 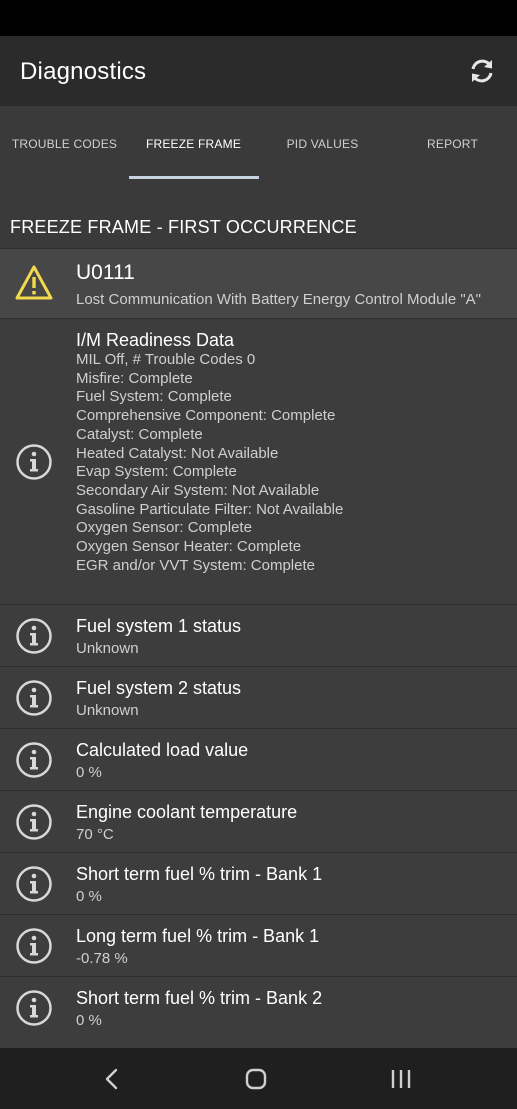 I want to click on pid-row: Short term fuel % trim - Bank 1 0 %, so click(x=258, y=883).